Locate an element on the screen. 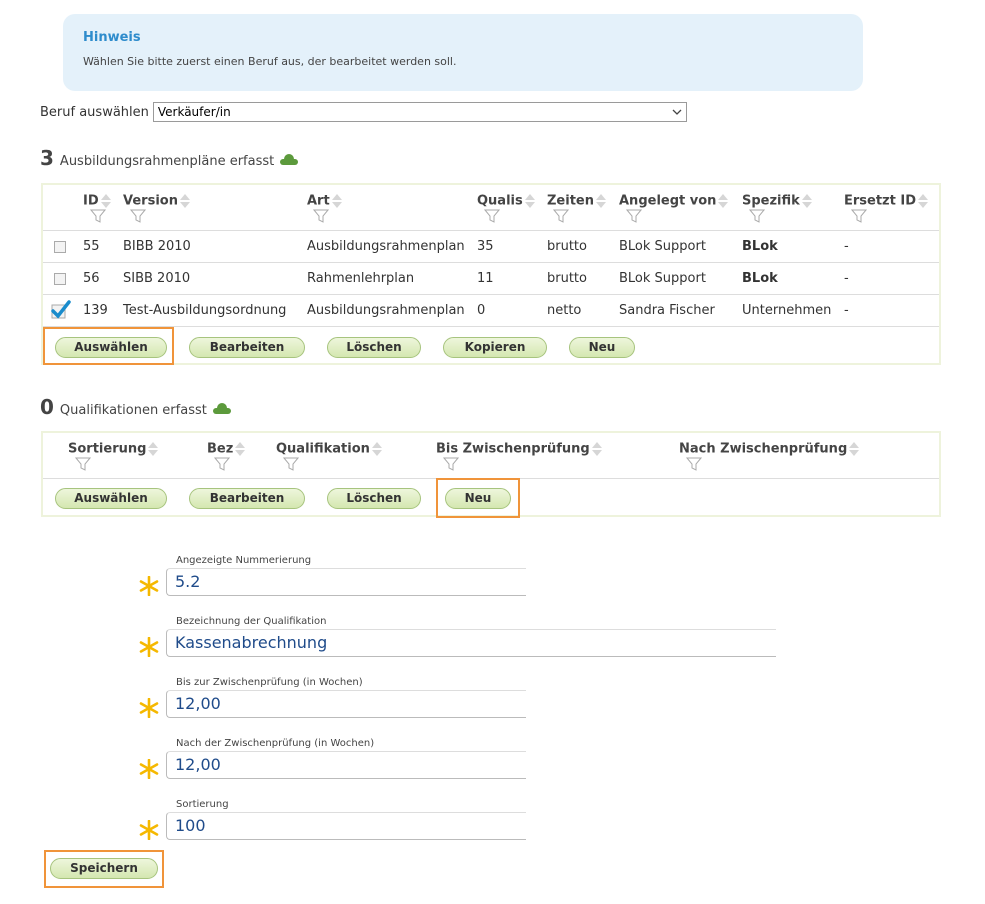  auswaehlen-button: Auswählen is located at coordinates (111, 498).